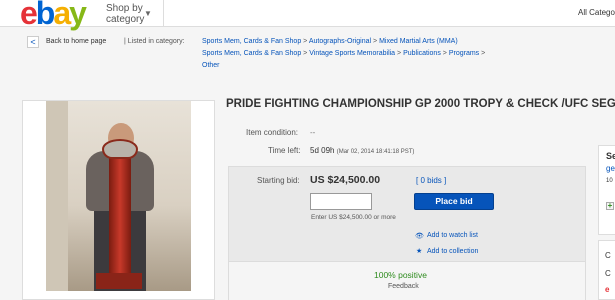 The height and width of the screenshot is (300, 615). I want to click on bid-count-link: [ 0 bids ], so click(431, 180).